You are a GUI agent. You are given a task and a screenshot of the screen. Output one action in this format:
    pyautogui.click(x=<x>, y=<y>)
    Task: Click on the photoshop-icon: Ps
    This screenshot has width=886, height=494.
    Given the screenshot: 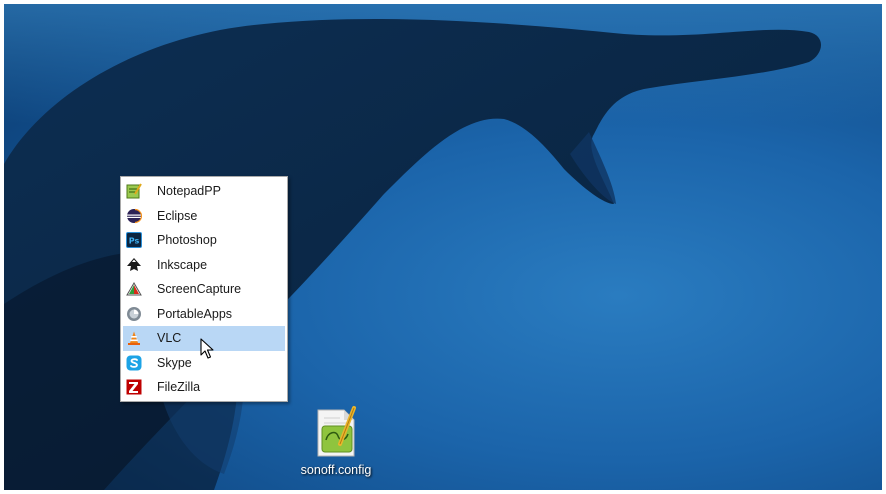 What is the action you would take?
    pyautogui.click(x=134, y=240)
    